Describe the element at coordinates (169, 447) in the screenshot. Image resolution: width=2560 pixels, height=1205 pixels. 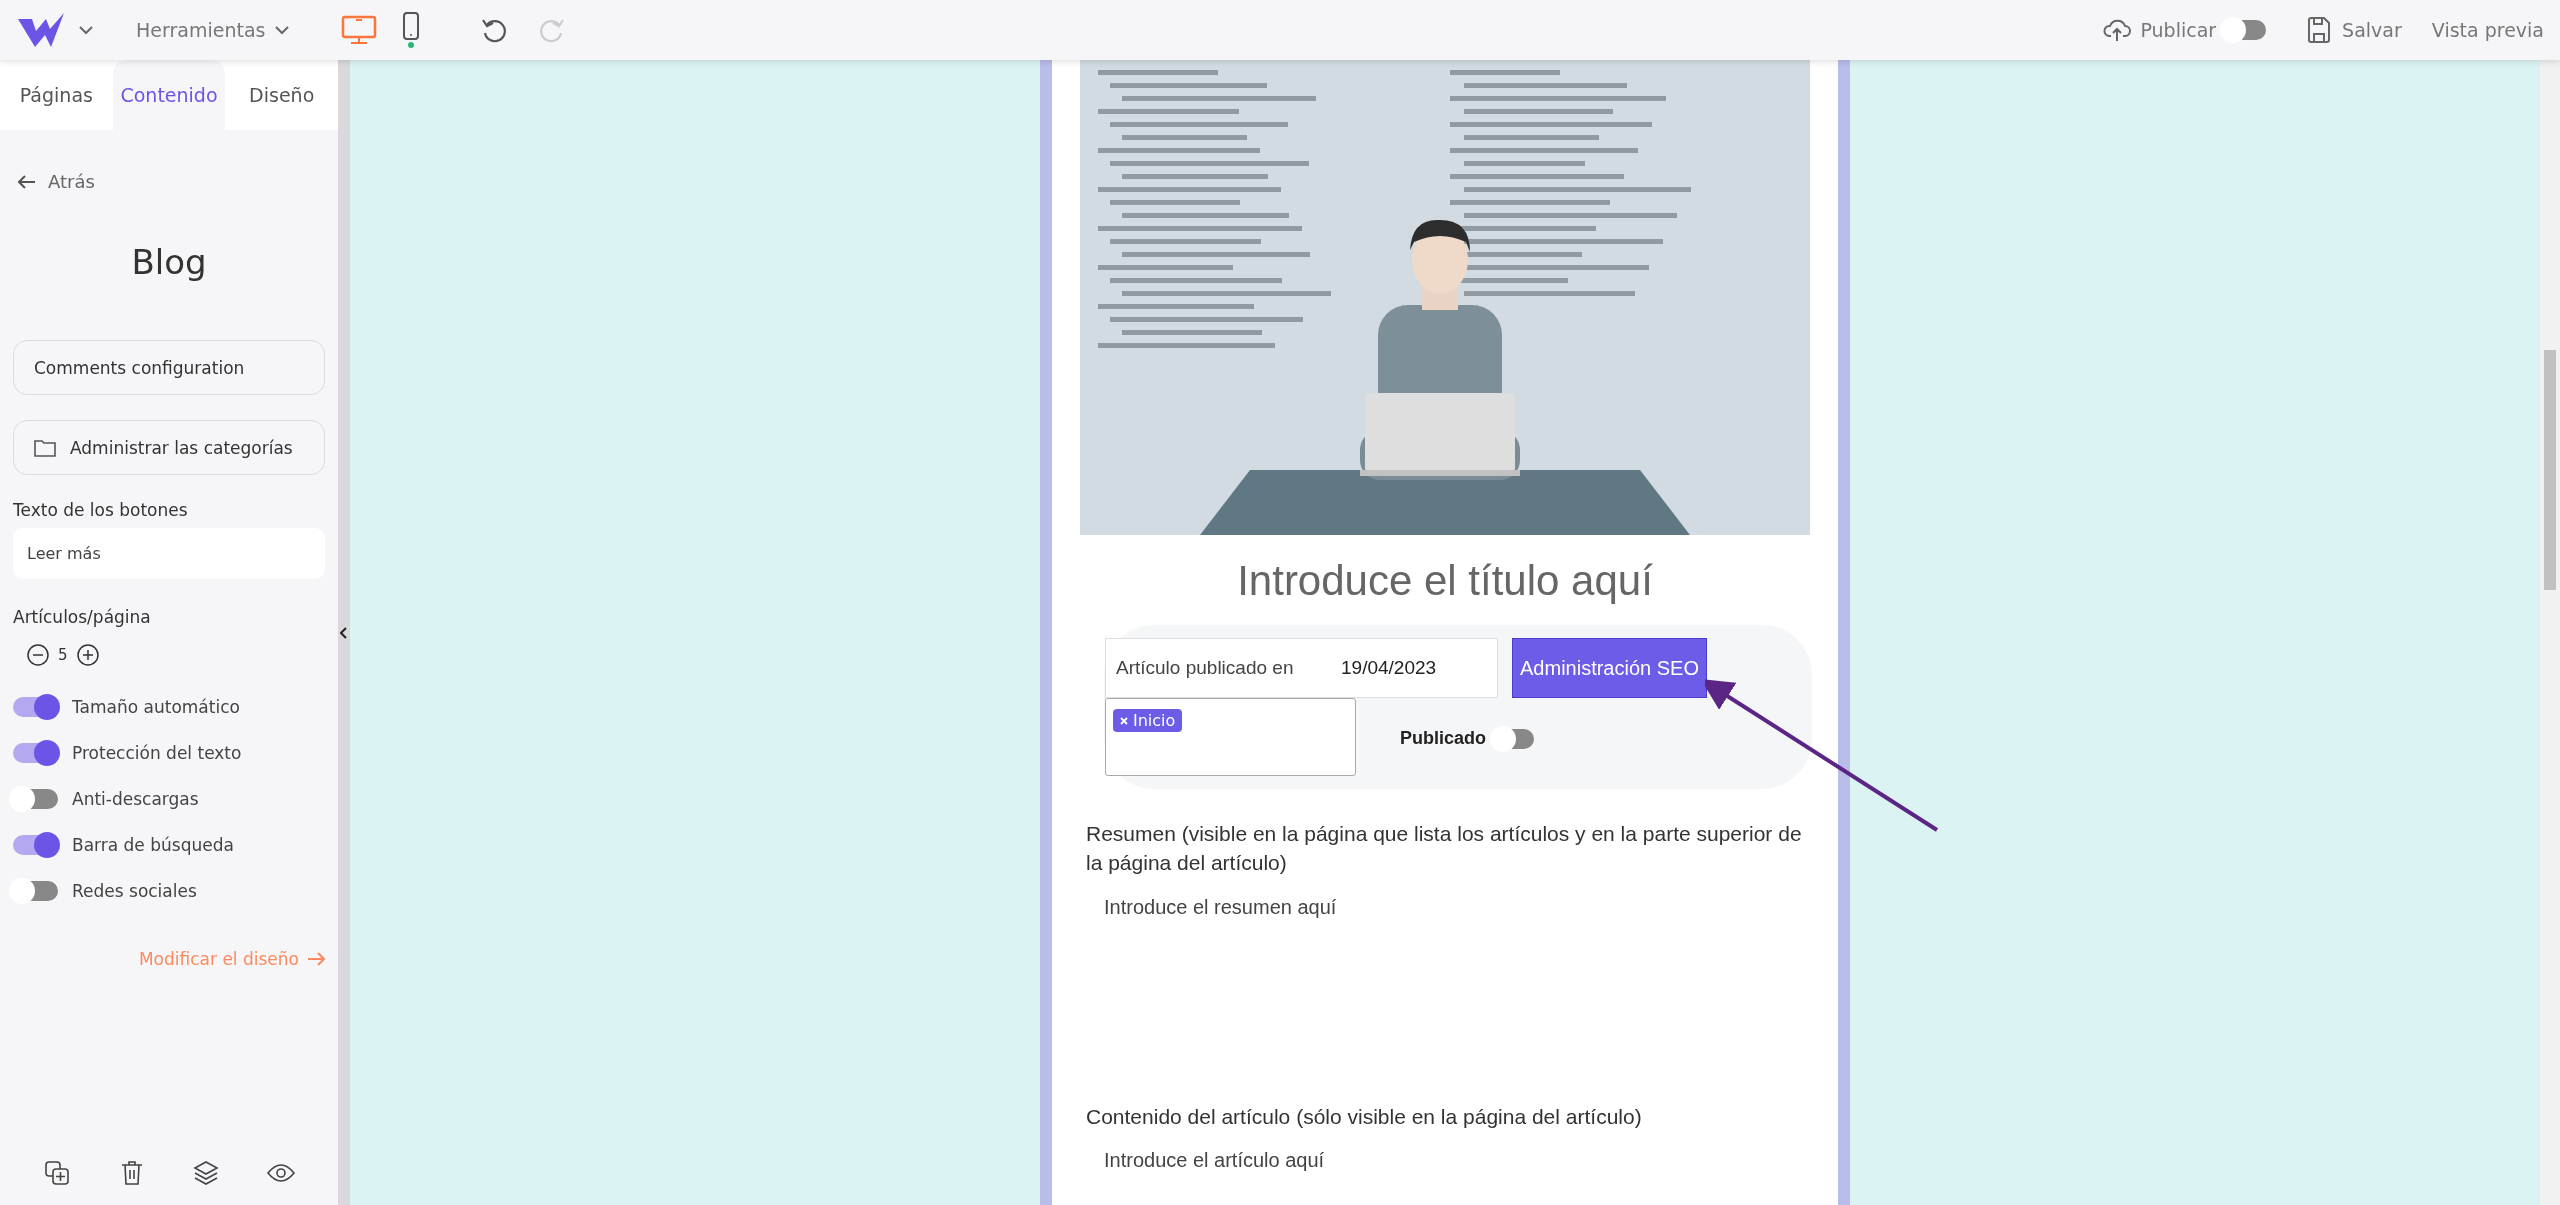
I see `categories-button: Administrar las categorías` at that location.